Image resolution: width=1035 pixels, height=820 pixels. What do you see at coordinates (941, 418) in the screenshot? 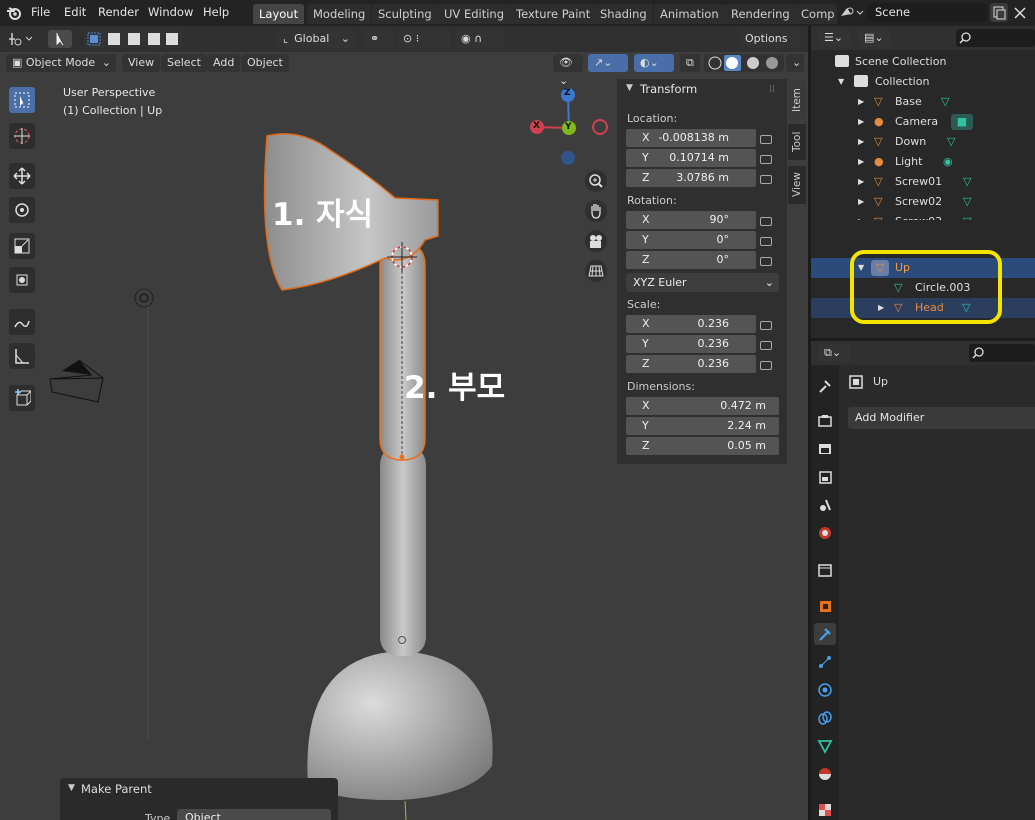
I see `add-modifier-button: Add Modifier` at bounding box center [941, 418].